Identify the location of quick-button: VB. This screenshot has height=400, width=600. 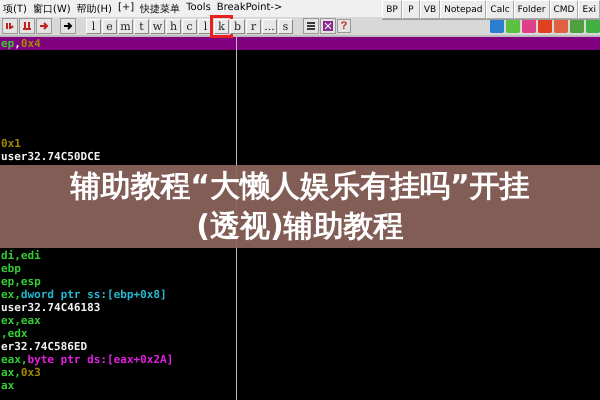
(430, 9).